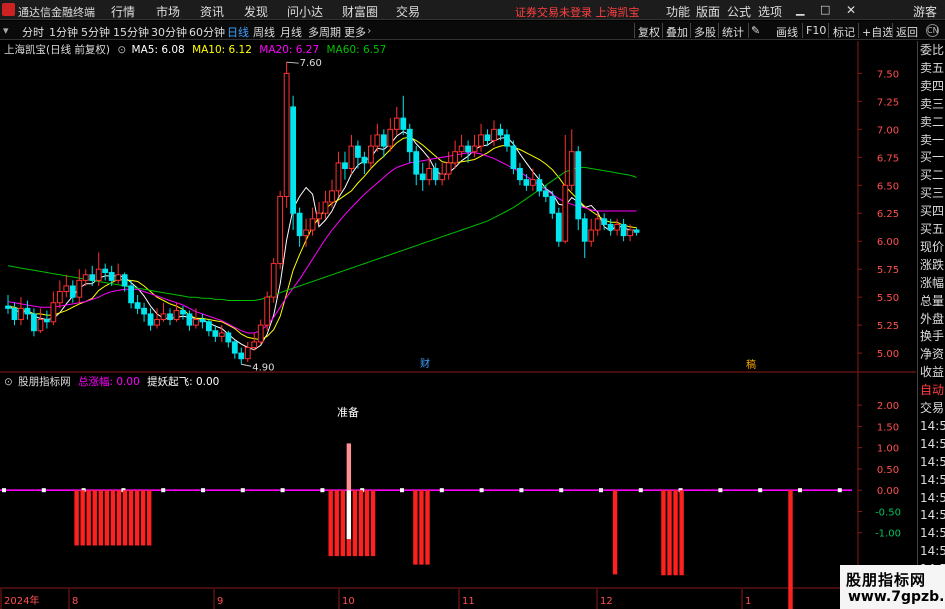  What do you see at coordinates (932, 319) in the screenshot?
I see `sidepanel-item: 外盘` at bounding box center [932, 319].